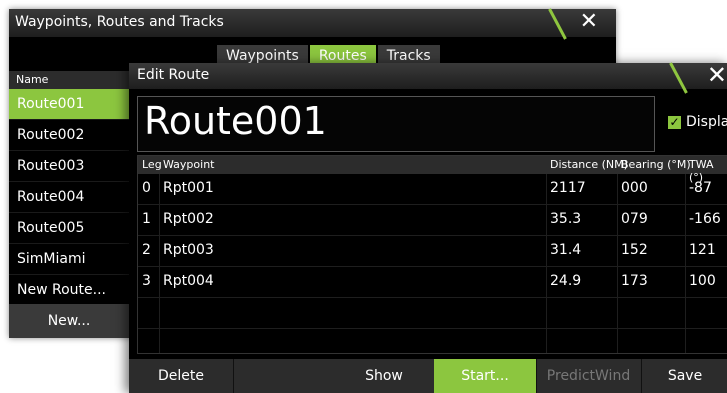  What do you see at coordinates (189, 164) in the screenshot?
I see `col-waypoint: Waypoint` at bounding box center [189, 164].